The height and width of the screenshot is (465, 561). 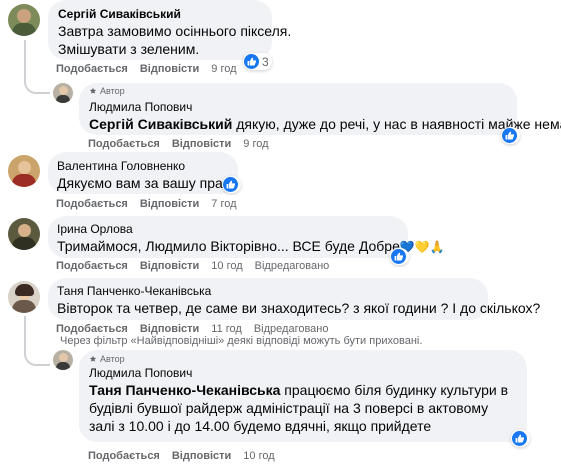 What do you see at coordinates (149, 183) in the screenshot?
I see `comment-text: Дякуємо вам за вашу працю` at bounding box center [149, 183].